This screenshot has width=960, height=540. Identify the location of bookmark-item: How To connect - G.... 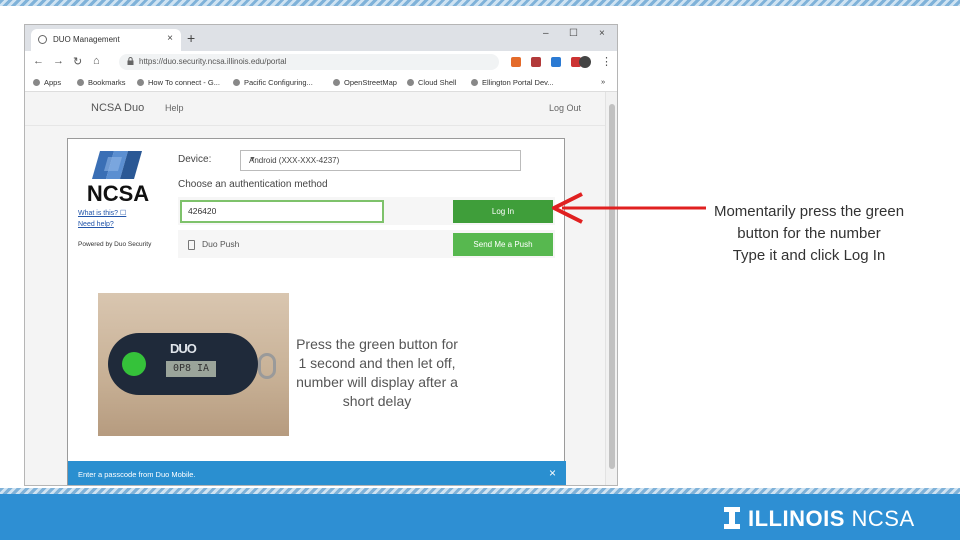
(178, 82).